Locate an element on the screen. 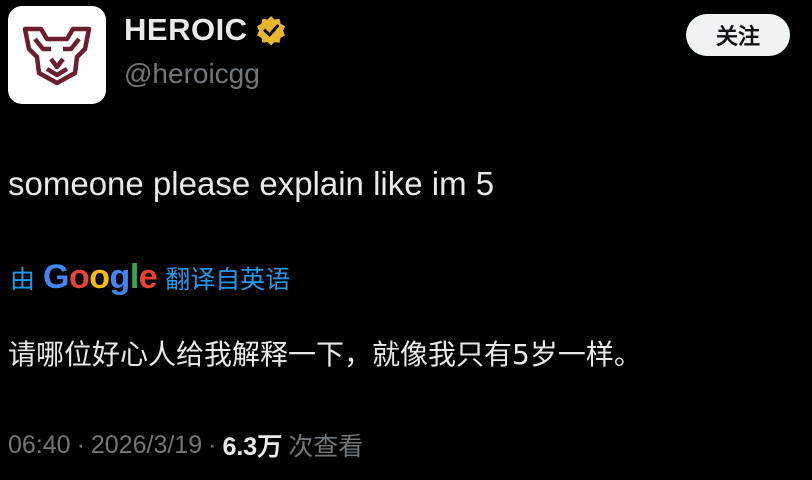 This screenshot has height=480, width=812. tweet-date: 2026/3/19 is located at coordinates (146, 445).